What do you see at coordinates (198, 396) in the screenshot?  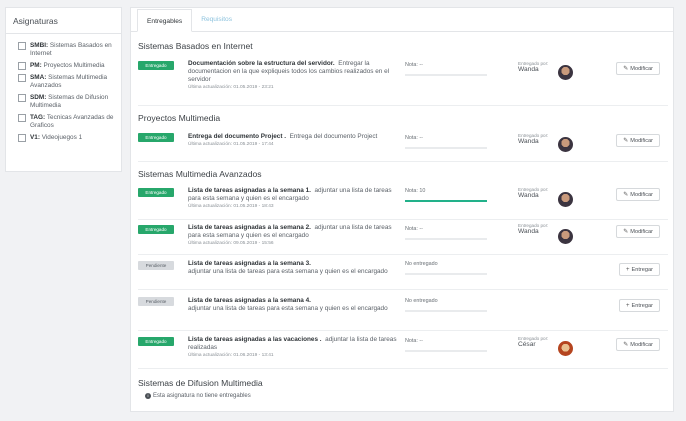 I see `no-deliverables-notice: i Esta asignatura no tiene entregables` at bounding box center [198, 396].